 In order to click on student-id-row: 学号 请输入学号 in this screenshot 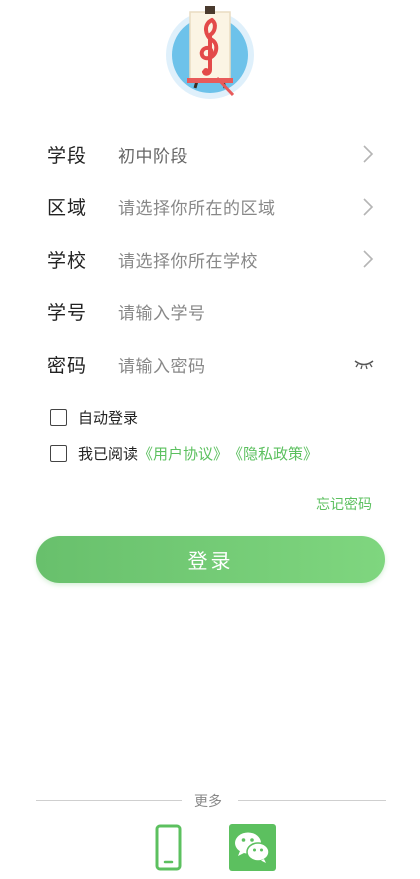, I will do `click(210, 312)`.